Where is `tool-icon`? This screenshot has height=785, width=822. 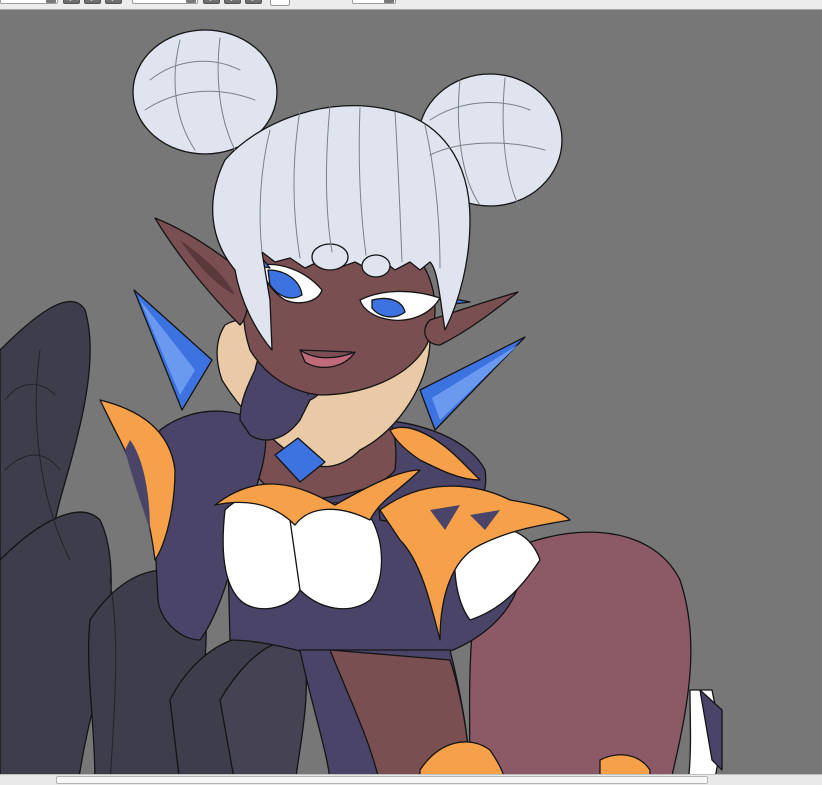
tool-icon is located at coordinates (413, 2).